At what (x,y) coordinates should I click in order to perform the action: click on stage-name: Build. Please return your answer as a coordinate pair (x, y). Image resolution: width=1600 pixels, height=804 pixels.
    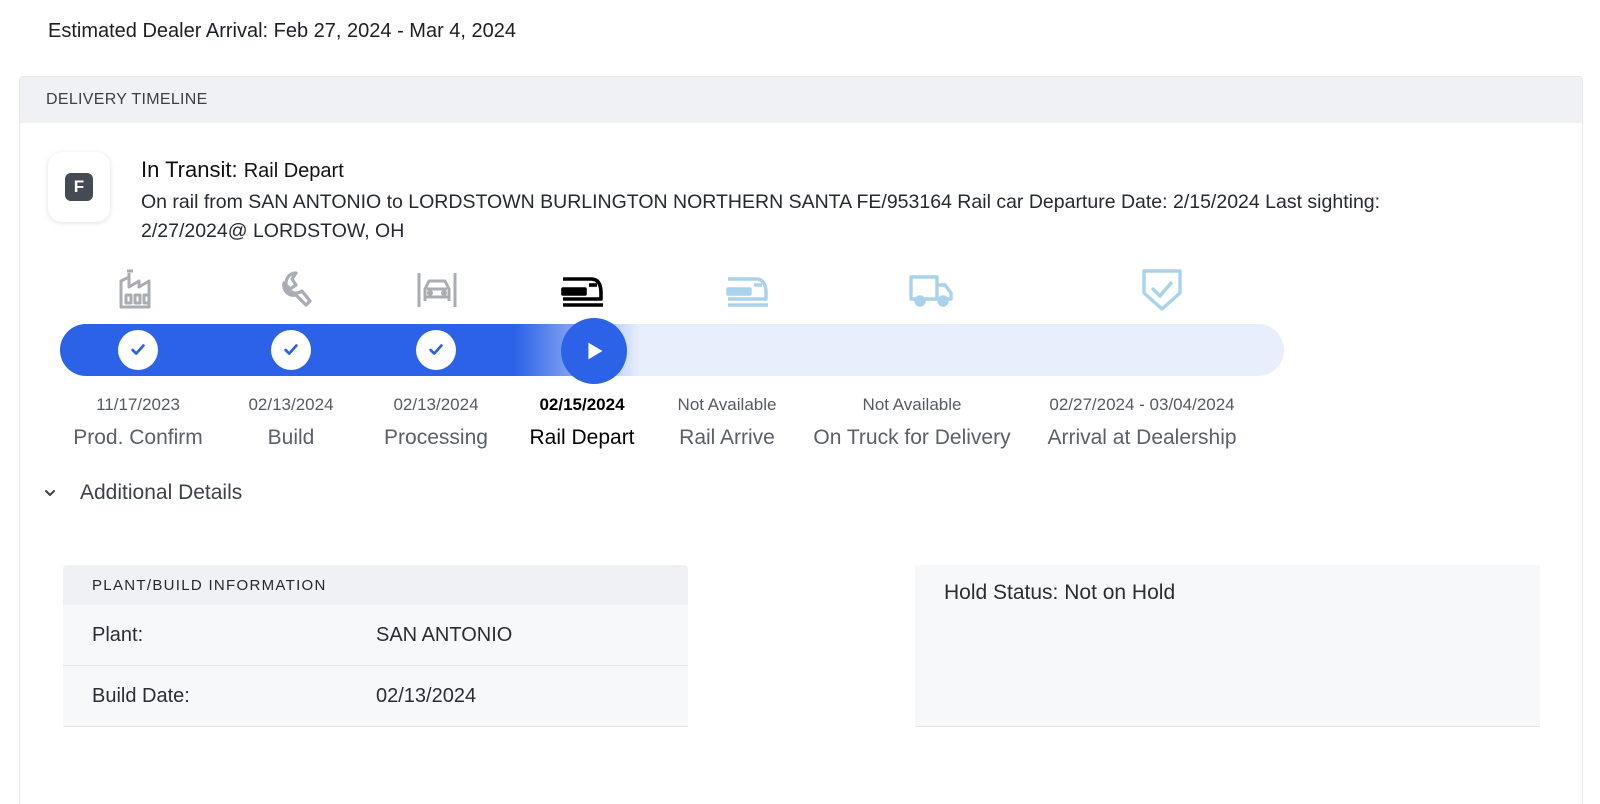
    Looking at the image, I should click on (291, 437).